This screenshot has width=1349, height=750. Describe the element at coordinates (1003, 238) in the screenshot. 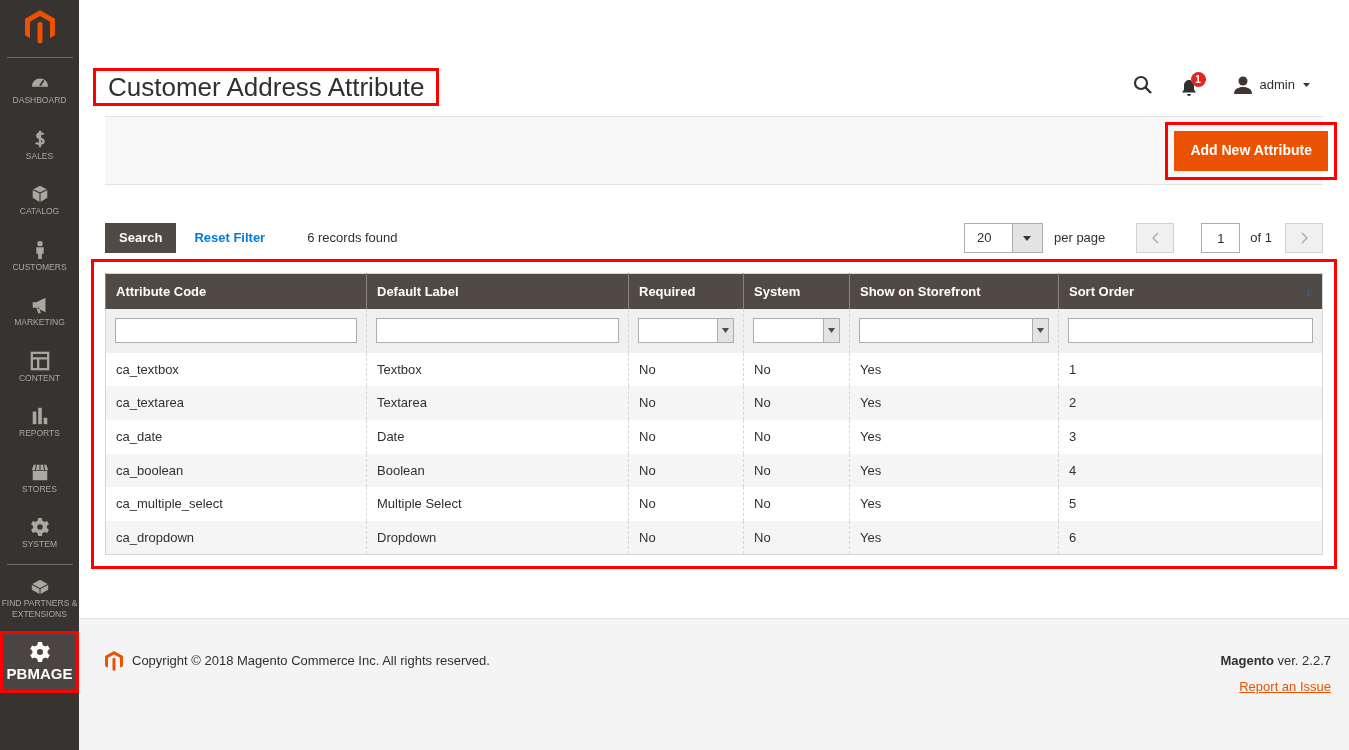

I see `per-page-select: 20` at that location.